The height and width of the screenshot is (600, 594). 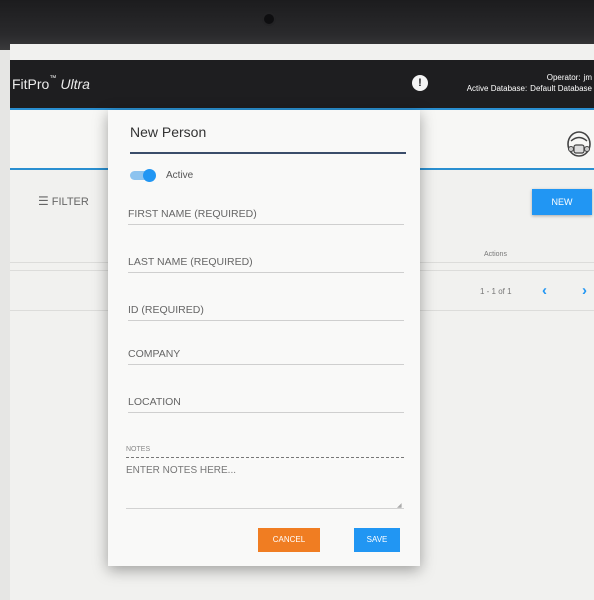 I want to click on last-name-field: LAST NAME (REQUIRED), so click(x=266, y=264).